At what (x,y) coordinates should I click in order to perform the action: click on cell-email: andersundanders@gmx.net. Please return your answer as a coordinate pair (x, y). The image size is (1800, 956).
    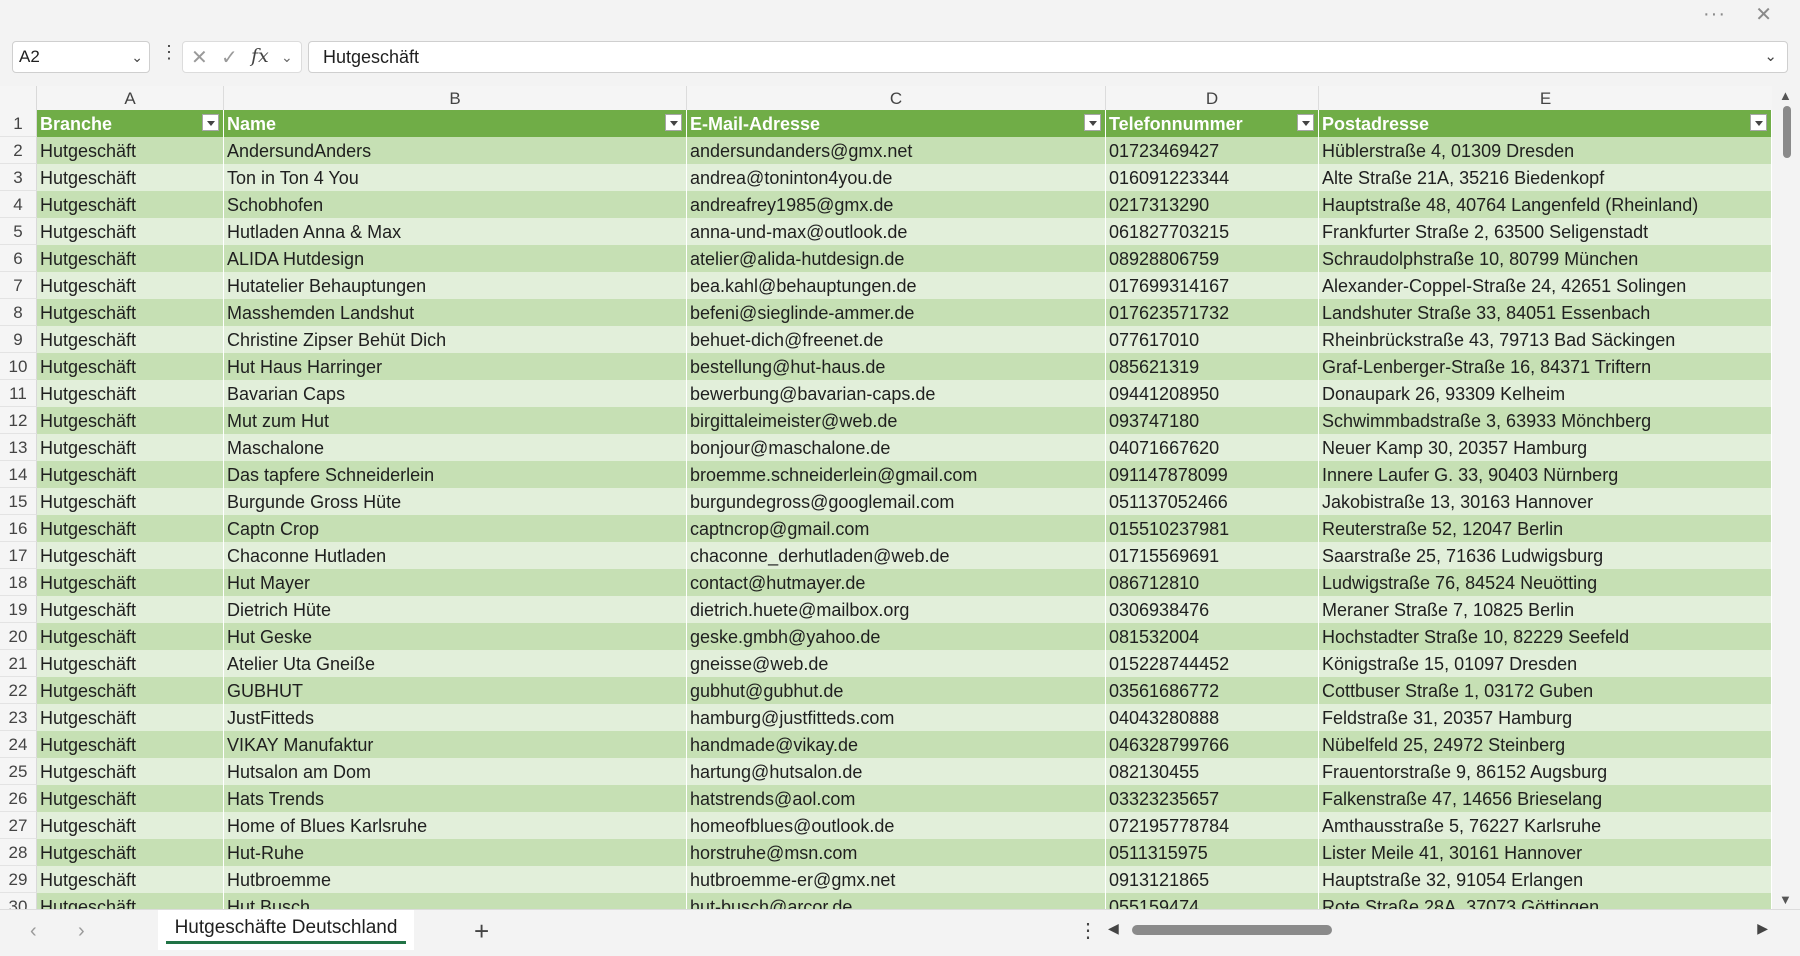
    Looking at the image, I should click on (896, 150).